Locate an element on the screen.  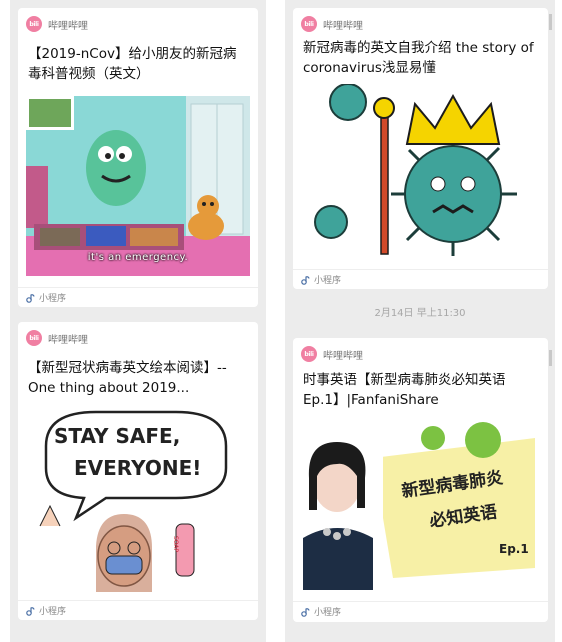
bubble-text-line2: EVERYONE! is located at coordinates (138, 468).